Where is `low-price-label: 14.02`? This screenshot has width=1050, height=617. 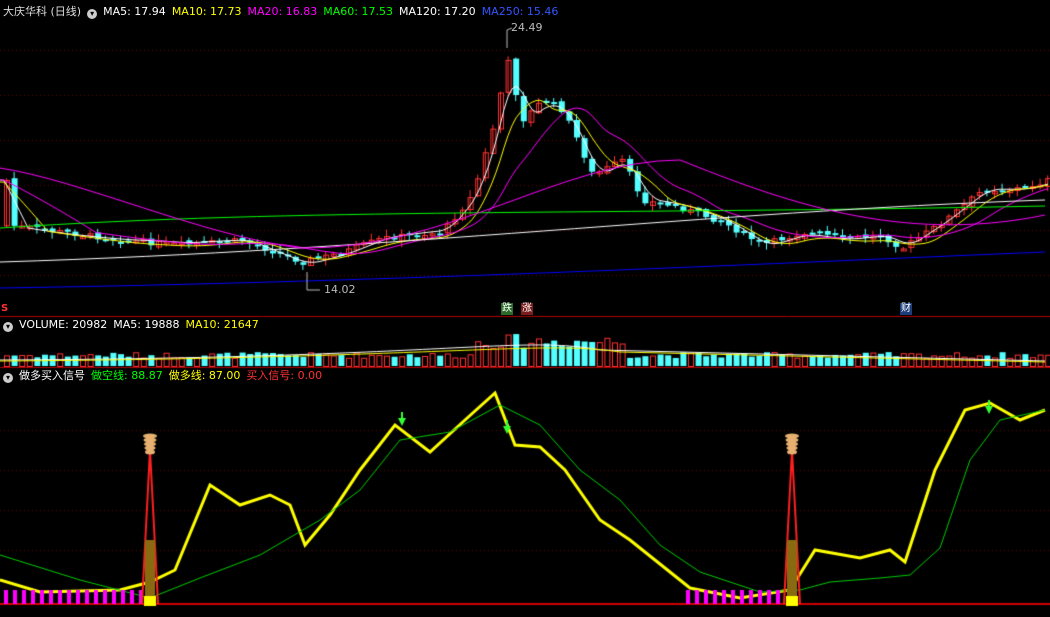 low-price-label: 14.02 is located at coordinates (340, 289).